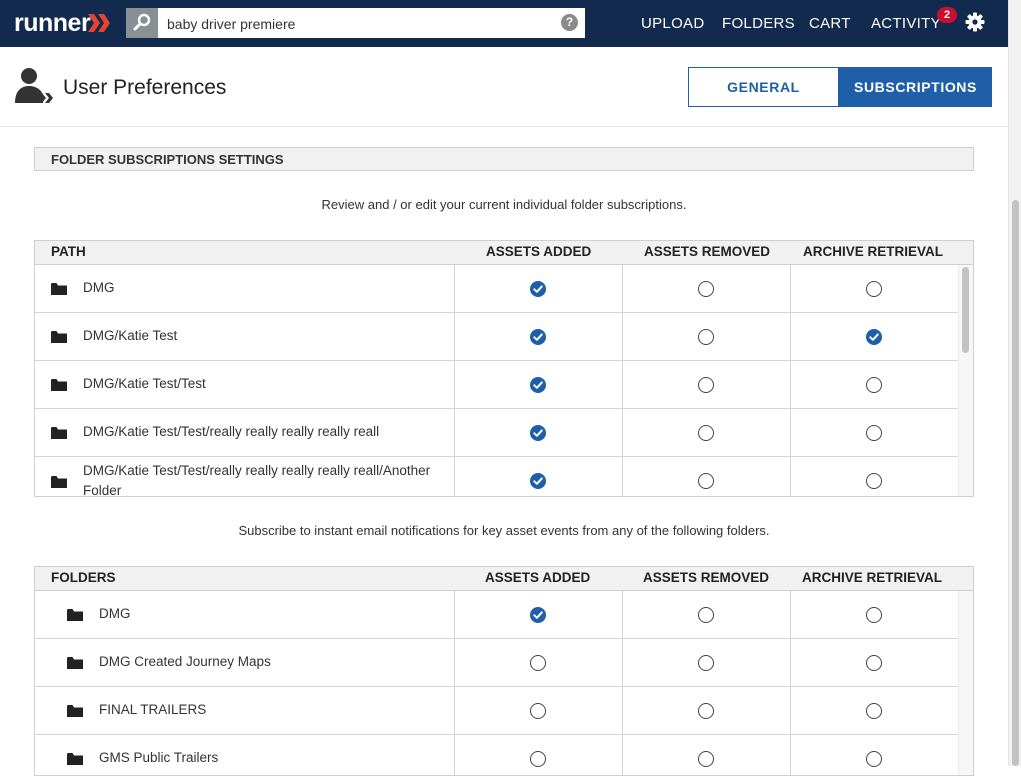 The image size is (1021, 776). What do you see at coordinates (758, 23) in the screenshot?
I see `nav-folders: FOLDERS` at bounding box center [758, 23].